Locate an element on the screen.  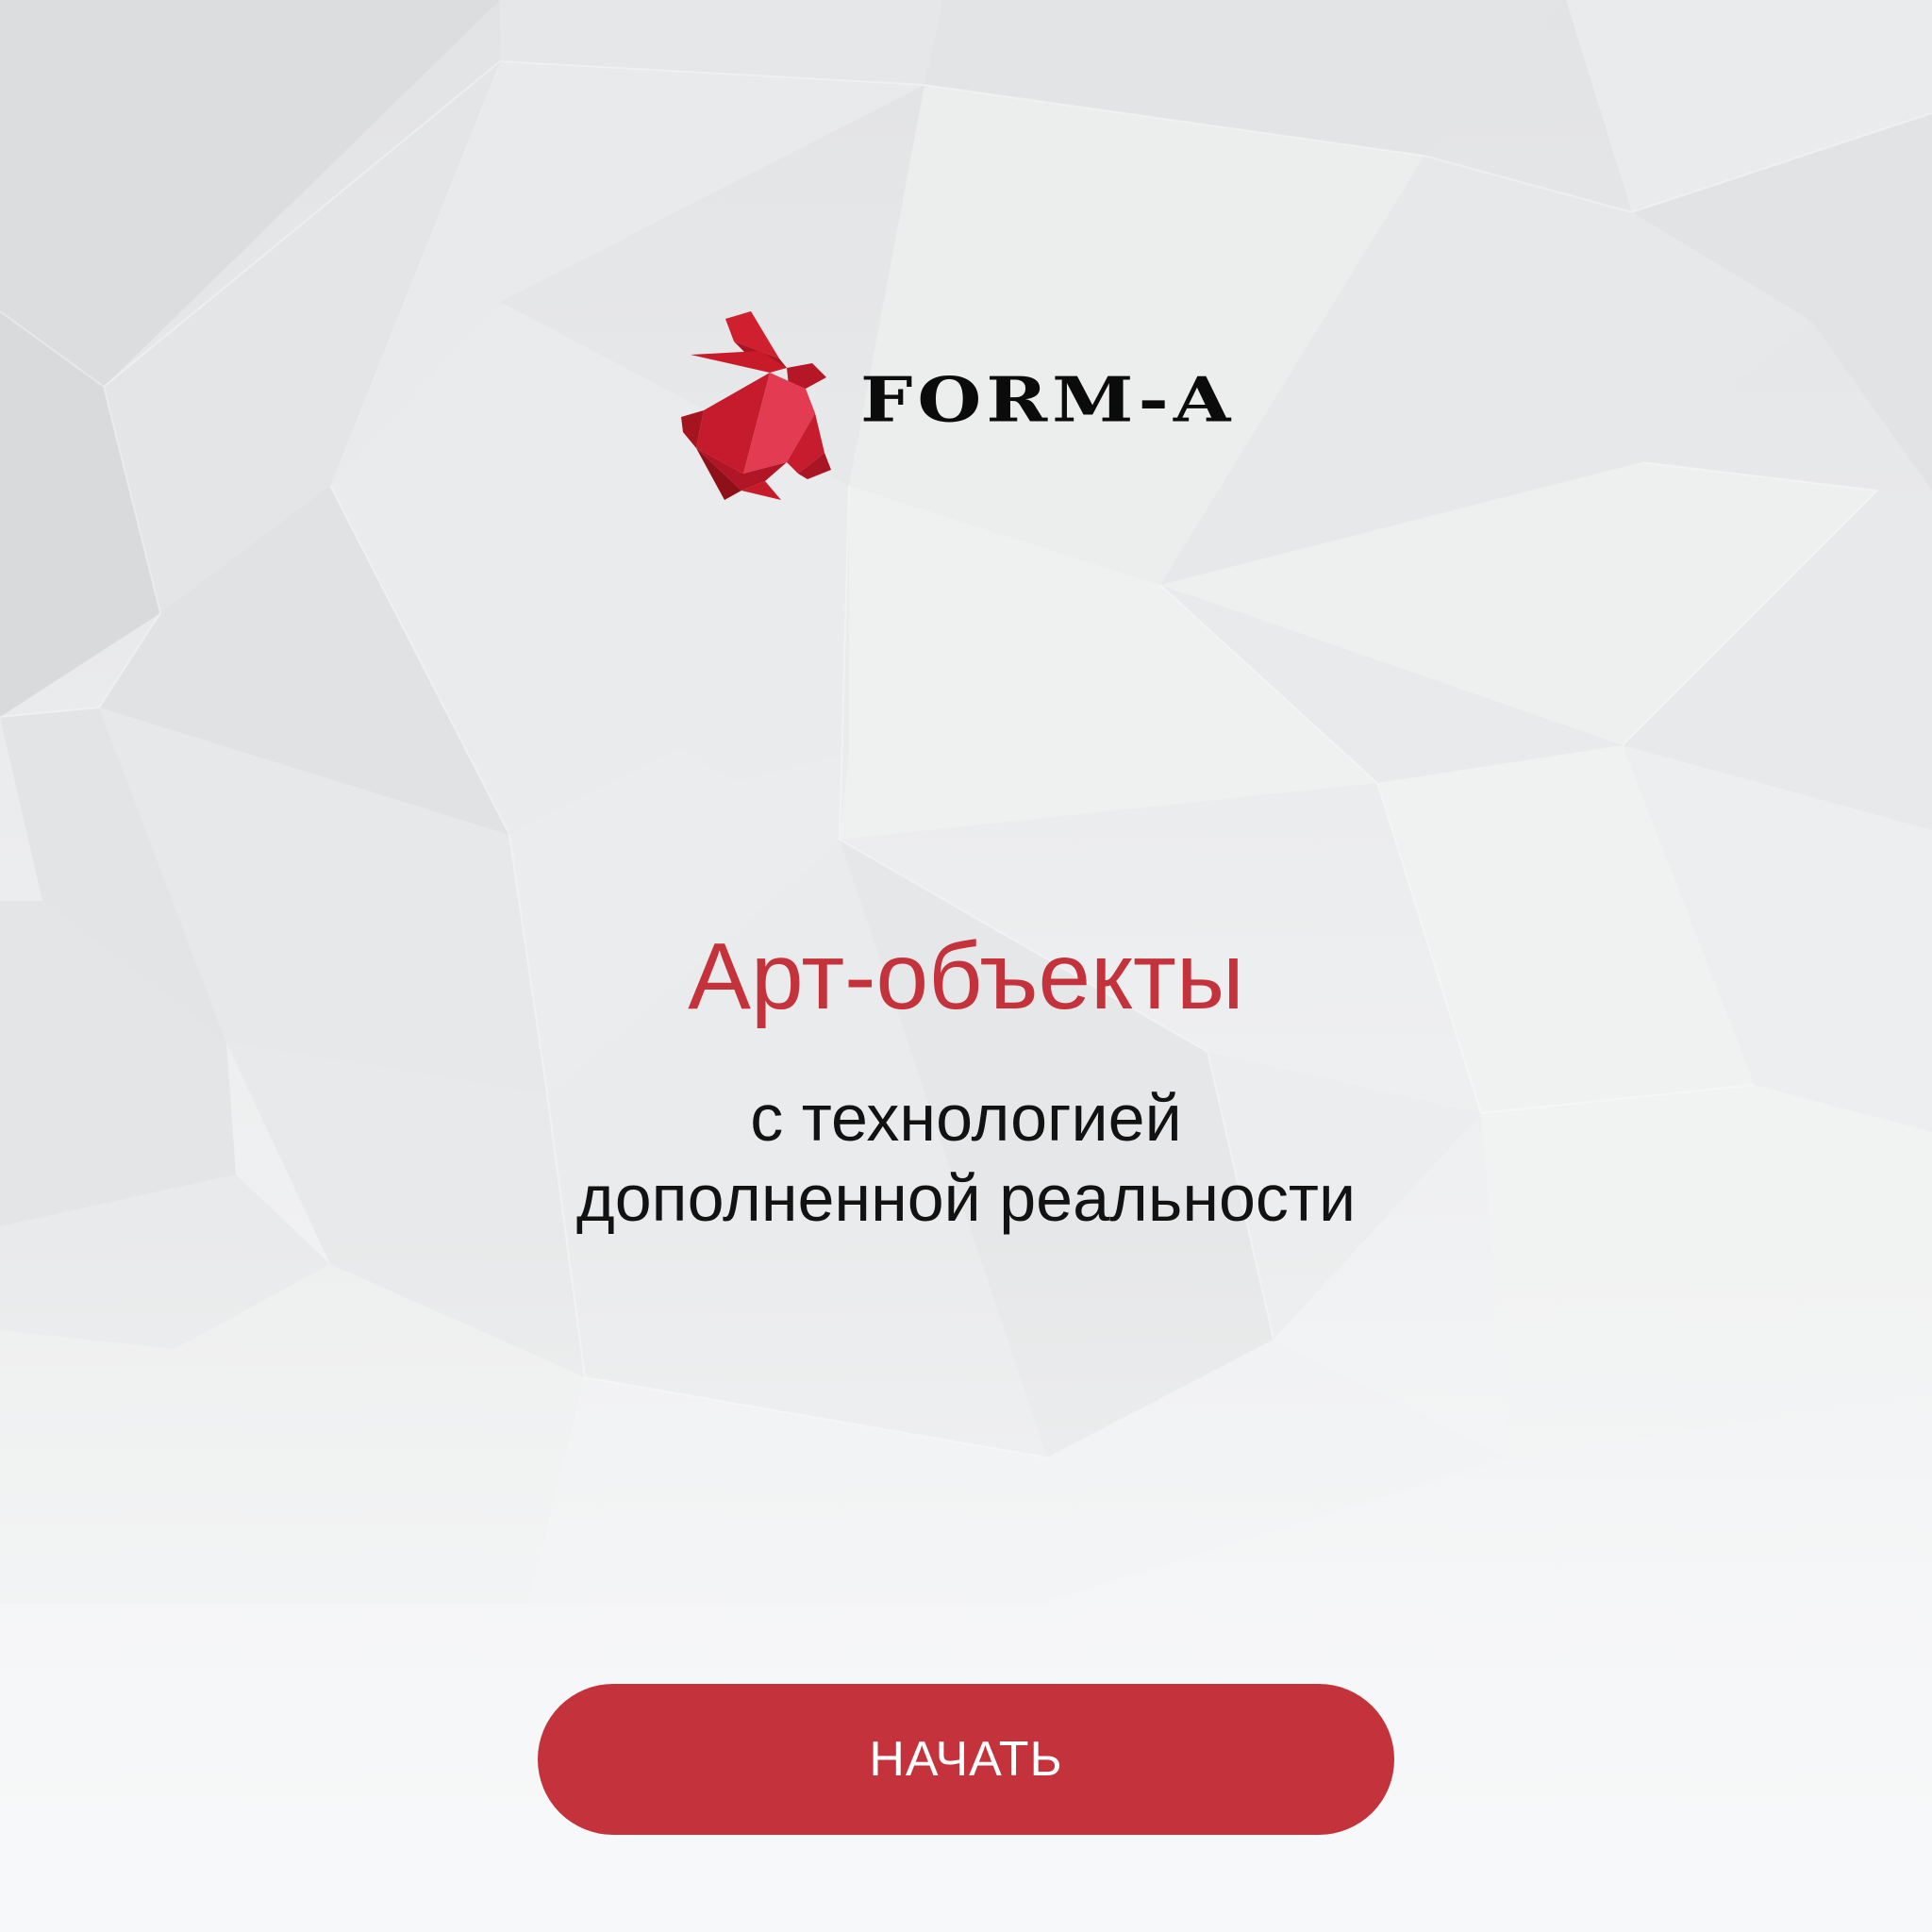
start-button: НАЧАТЬ is located at coordinates (966, 1760).